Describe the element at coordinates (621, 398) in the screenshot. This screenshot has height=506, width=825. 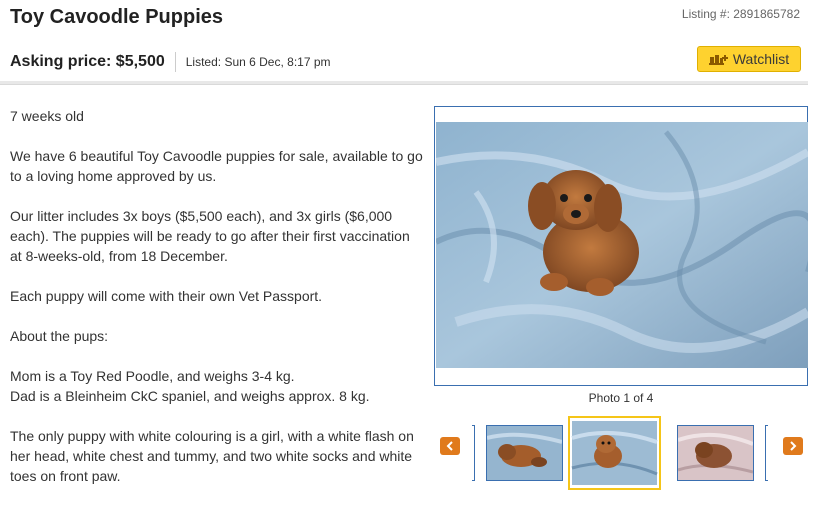
I see `photo-caption: Photo 1 of 4` at that location.